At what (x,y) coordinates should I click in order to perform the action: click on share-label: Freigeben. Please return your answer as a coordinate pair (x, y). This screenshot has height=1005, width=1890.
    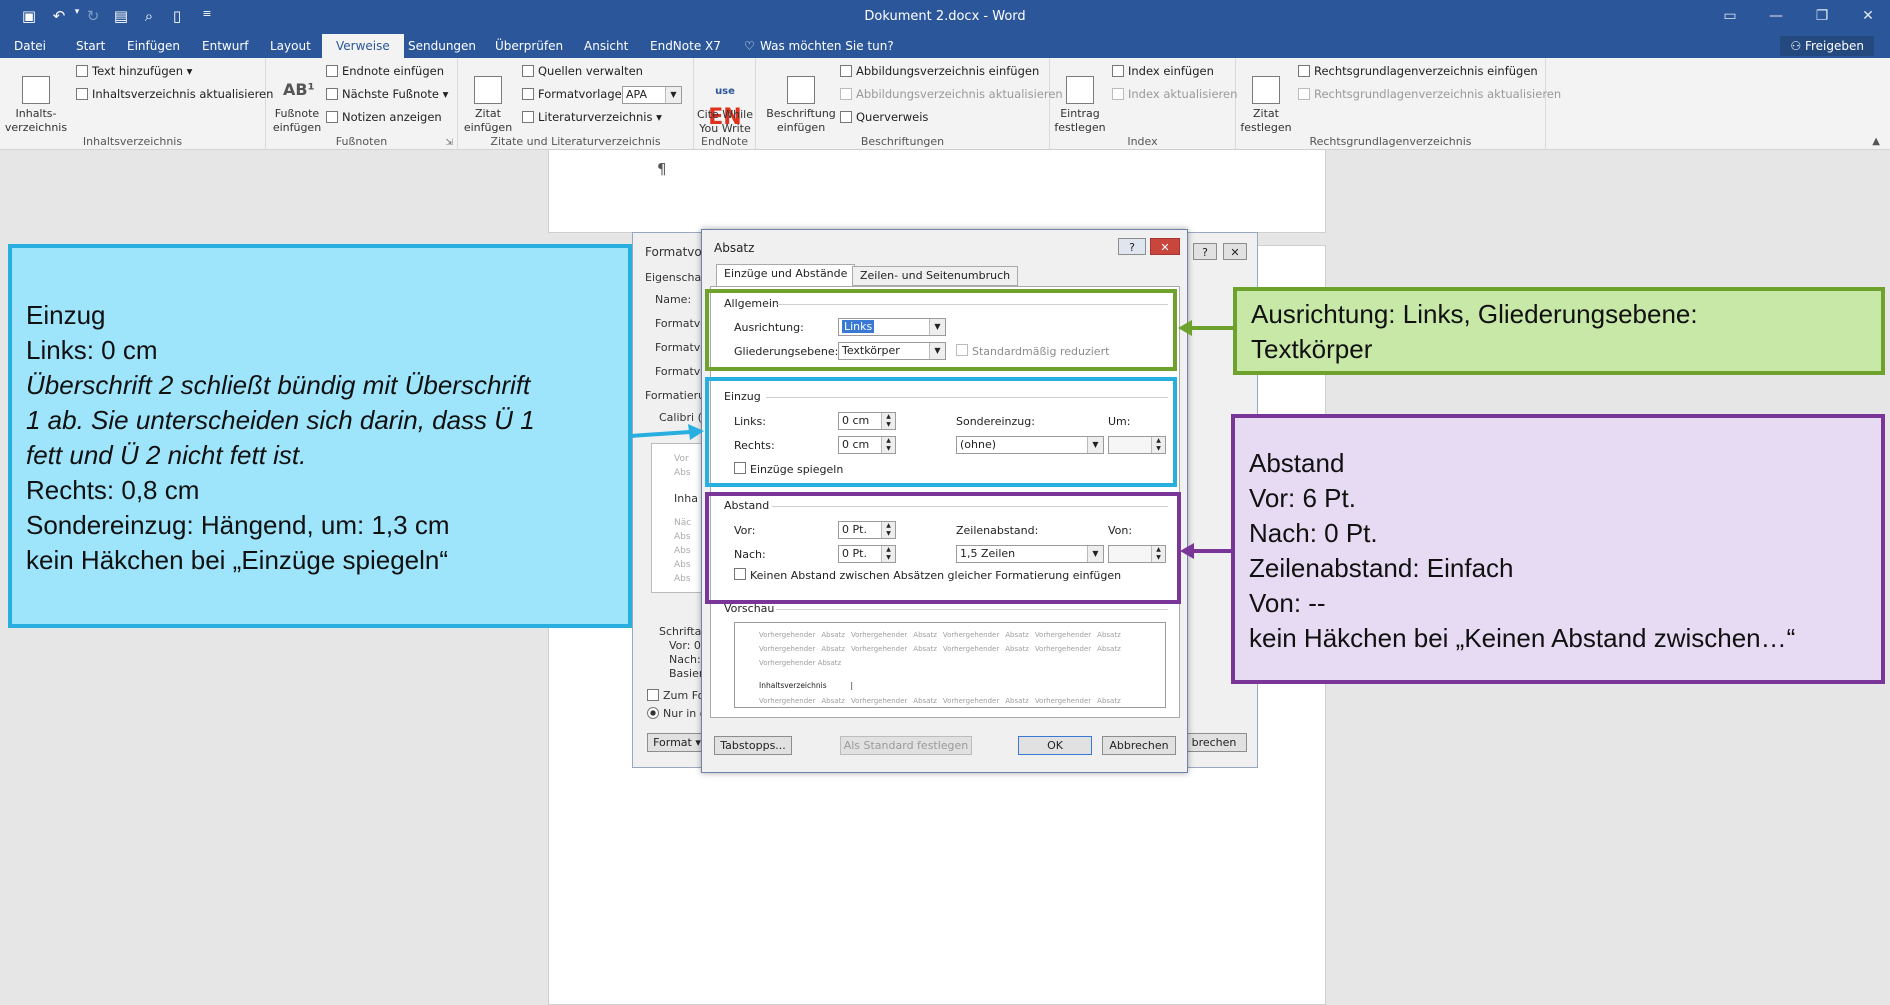
    Looking at the image, I should click on (1834, 46).